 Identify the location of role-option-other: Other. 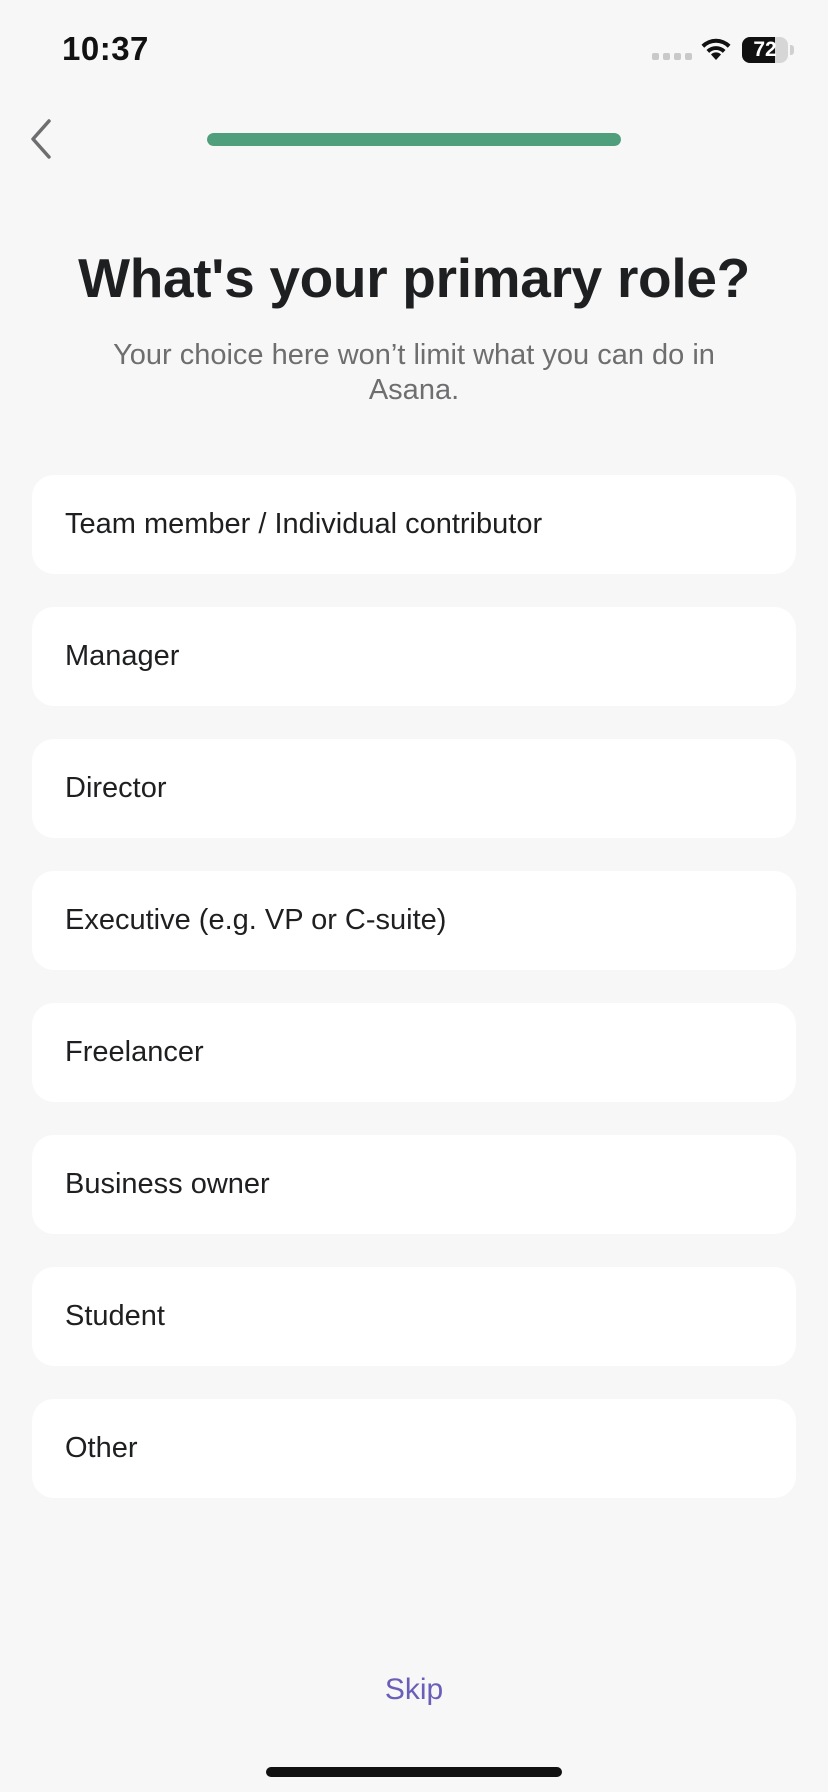
(414, 1448).